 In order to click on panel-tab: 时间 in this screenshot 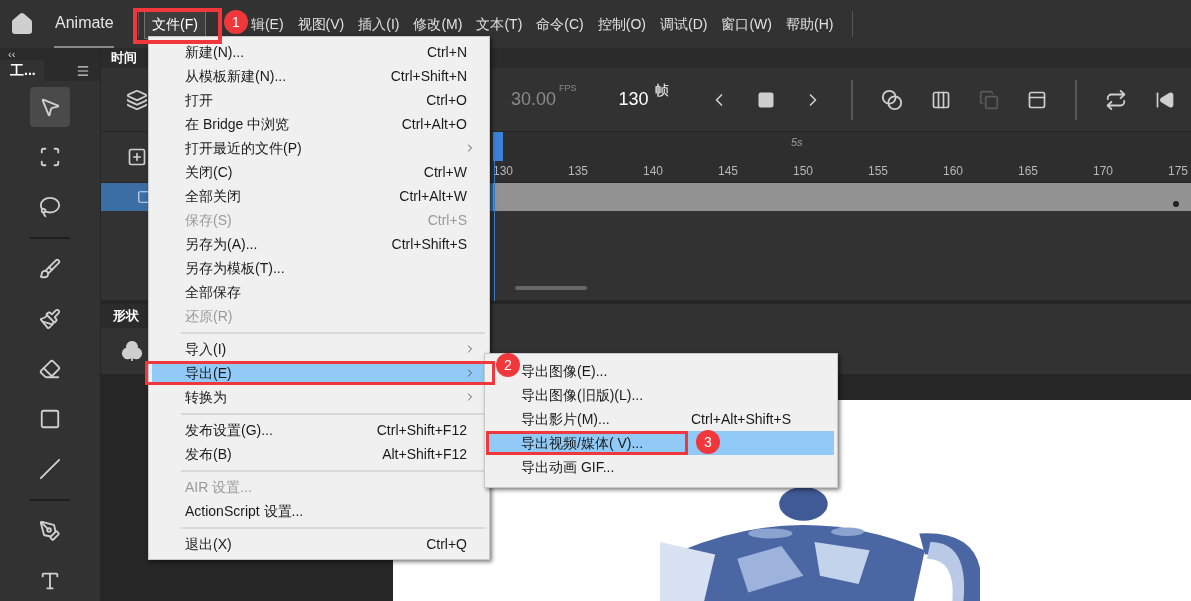, I will do `click(119, 58)`.